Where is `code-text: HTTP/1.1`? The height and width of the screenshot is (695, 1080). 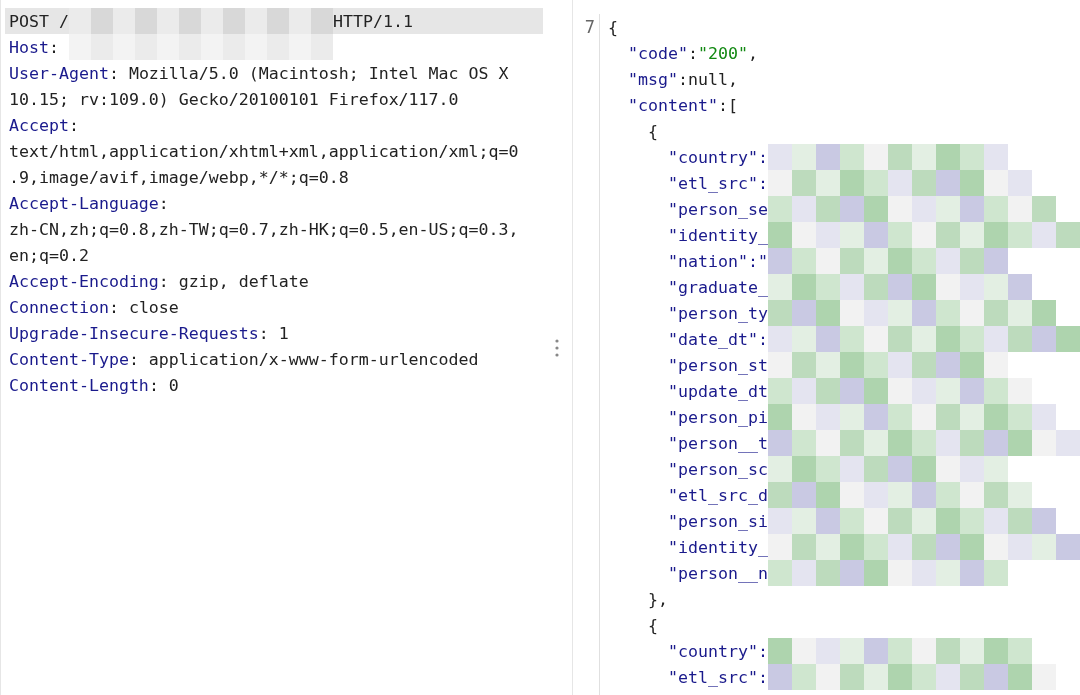 code-text: HTTP/1.1 is located at coordinates (372, 21).